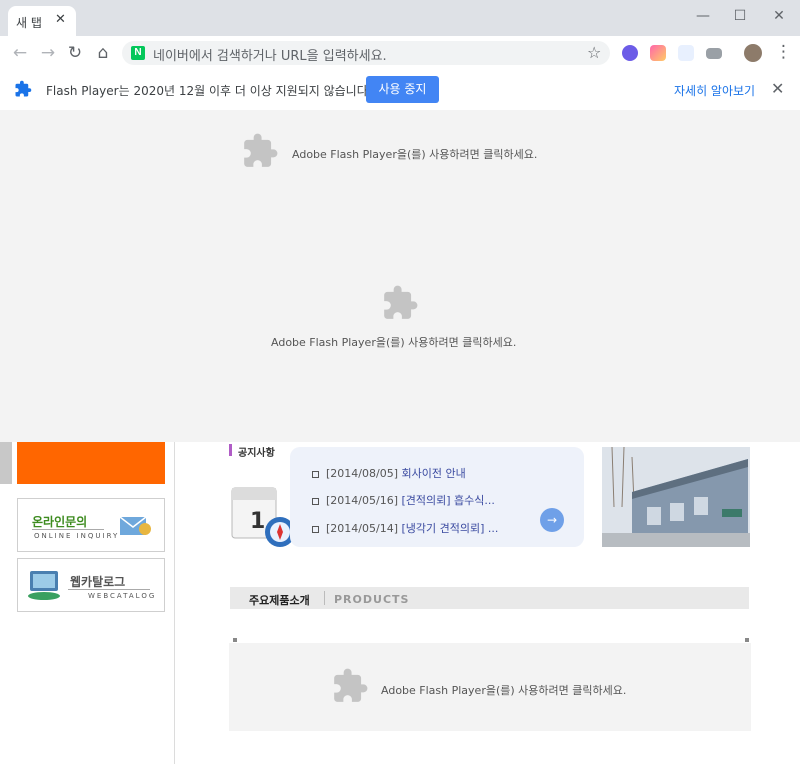 The image size is (800, 764). Describe the element at coordinates (6, 463) in the screenshot. I see `left-gray-strip` at that location.